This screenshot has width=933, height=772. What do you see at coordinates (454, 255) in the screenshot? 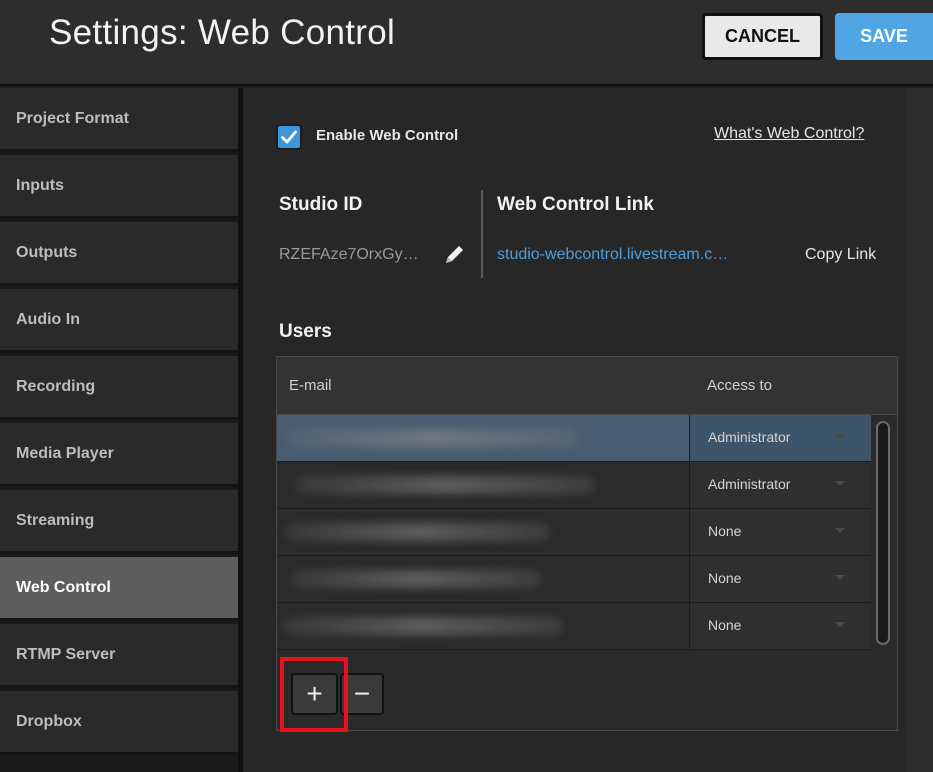
I see `edit-pencil-icon` at bounding box center [454, 255].